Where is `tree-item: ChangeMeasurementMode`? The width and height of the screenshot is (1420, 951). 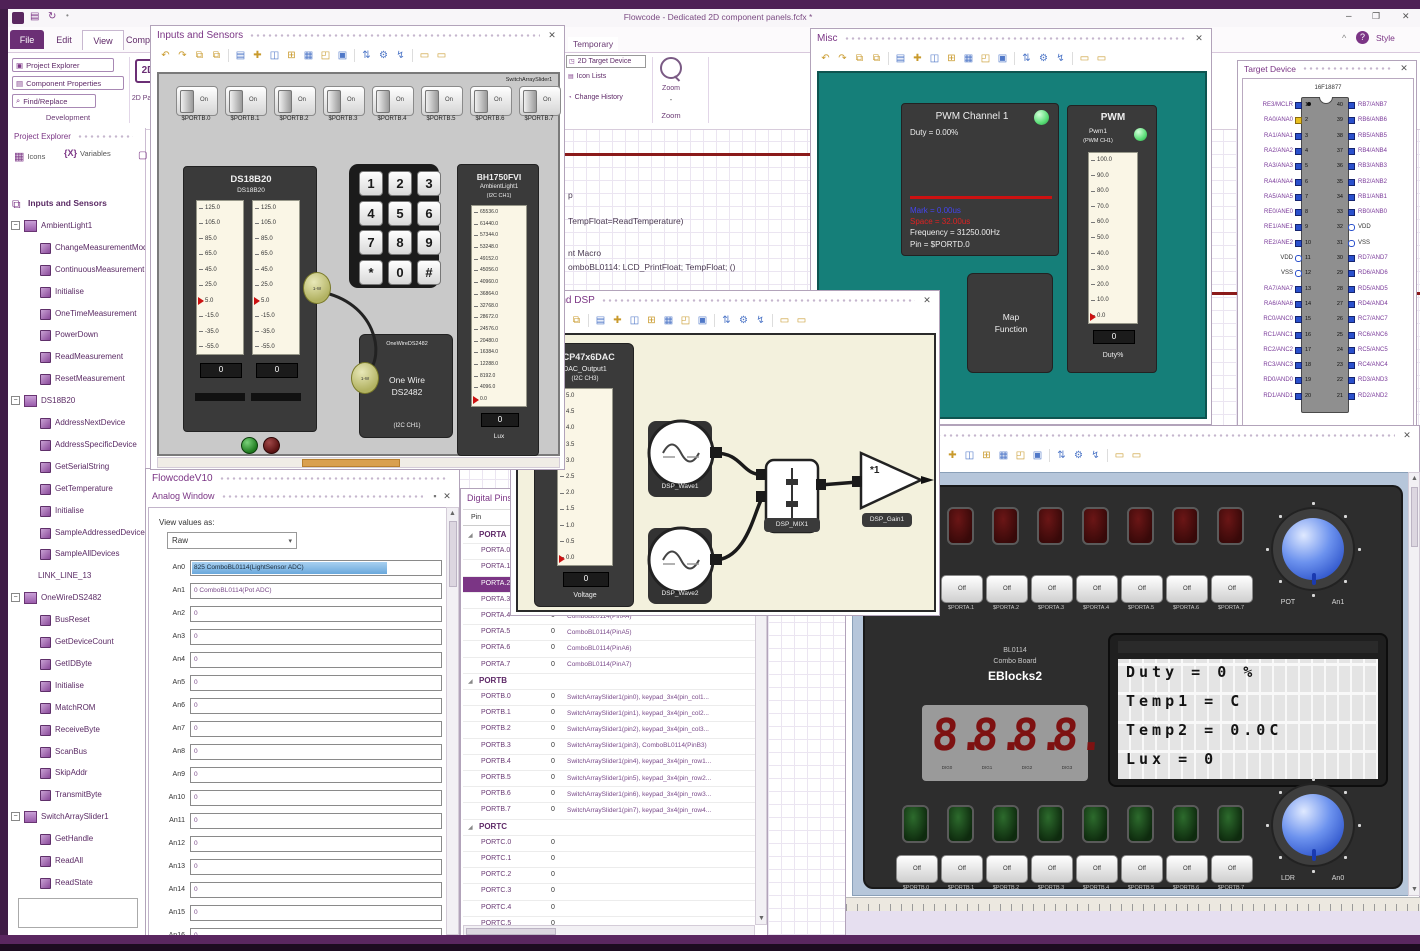
tree-item: ChangeMeasurementMode is located at coordinates (76, 249).